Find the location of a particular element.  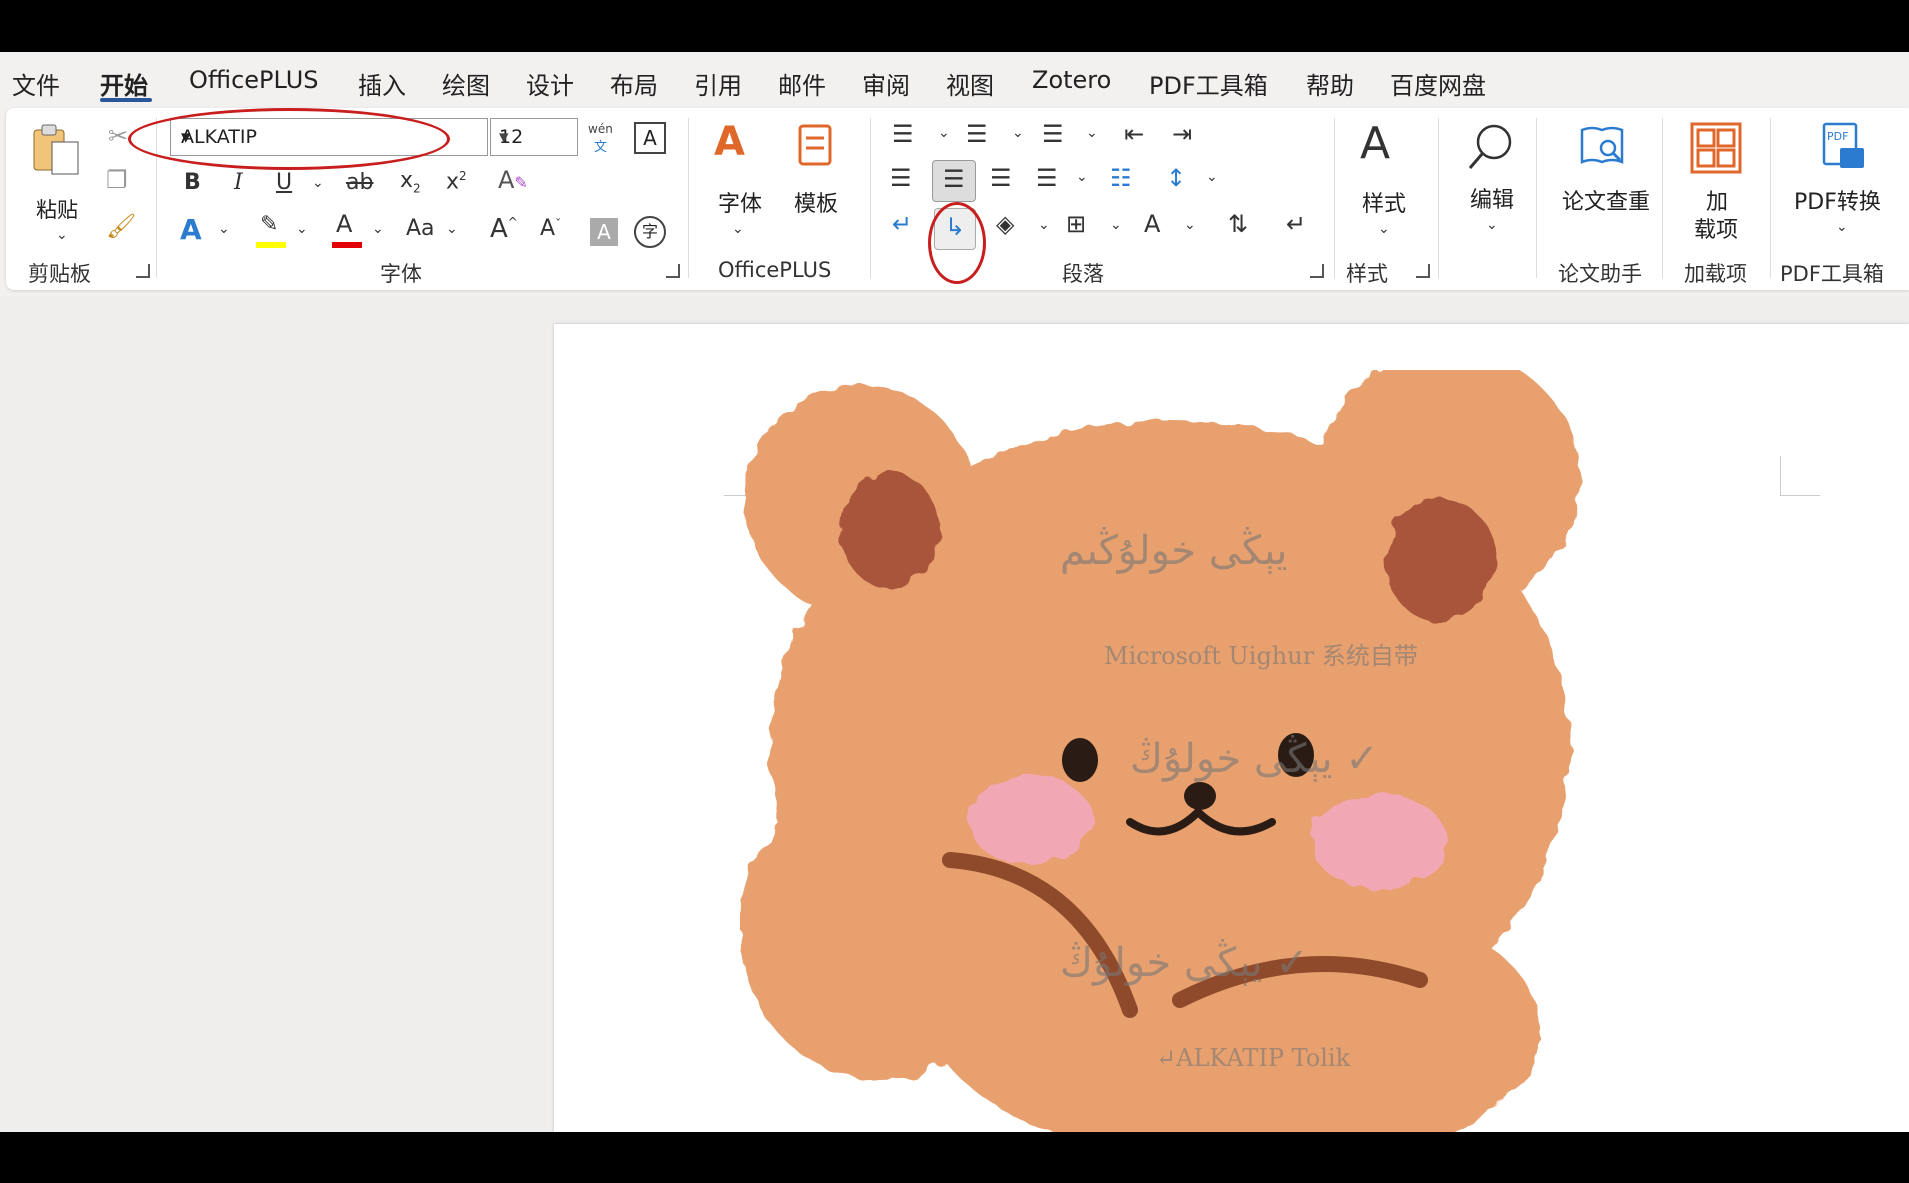

tab-file: 文件 is located at coordinates (36, 83).